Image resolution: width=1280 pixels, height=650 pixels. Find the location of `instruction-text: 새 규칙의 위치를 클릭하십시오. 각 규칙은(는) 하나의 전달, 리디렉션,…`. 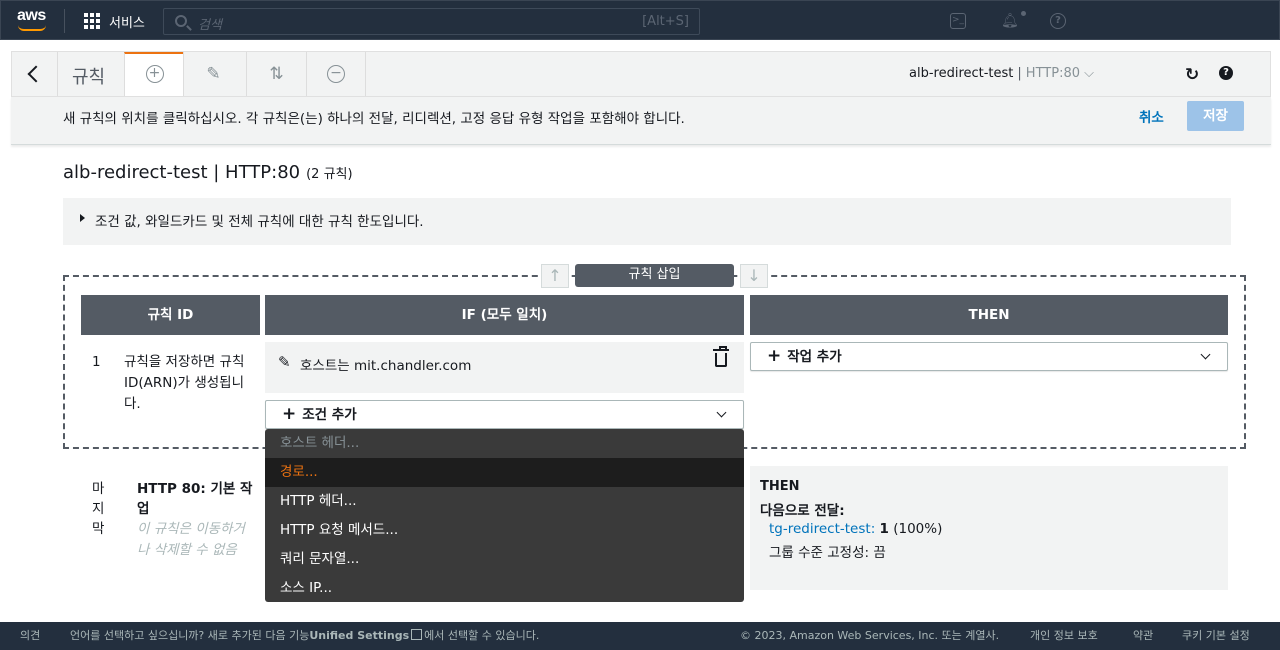

instruction-text: 새 규칙의 위치를 클릭하십시오. 각 규칙은(는) 하나의 전달, 리디렉션,… is located at coordinates (374, 119).